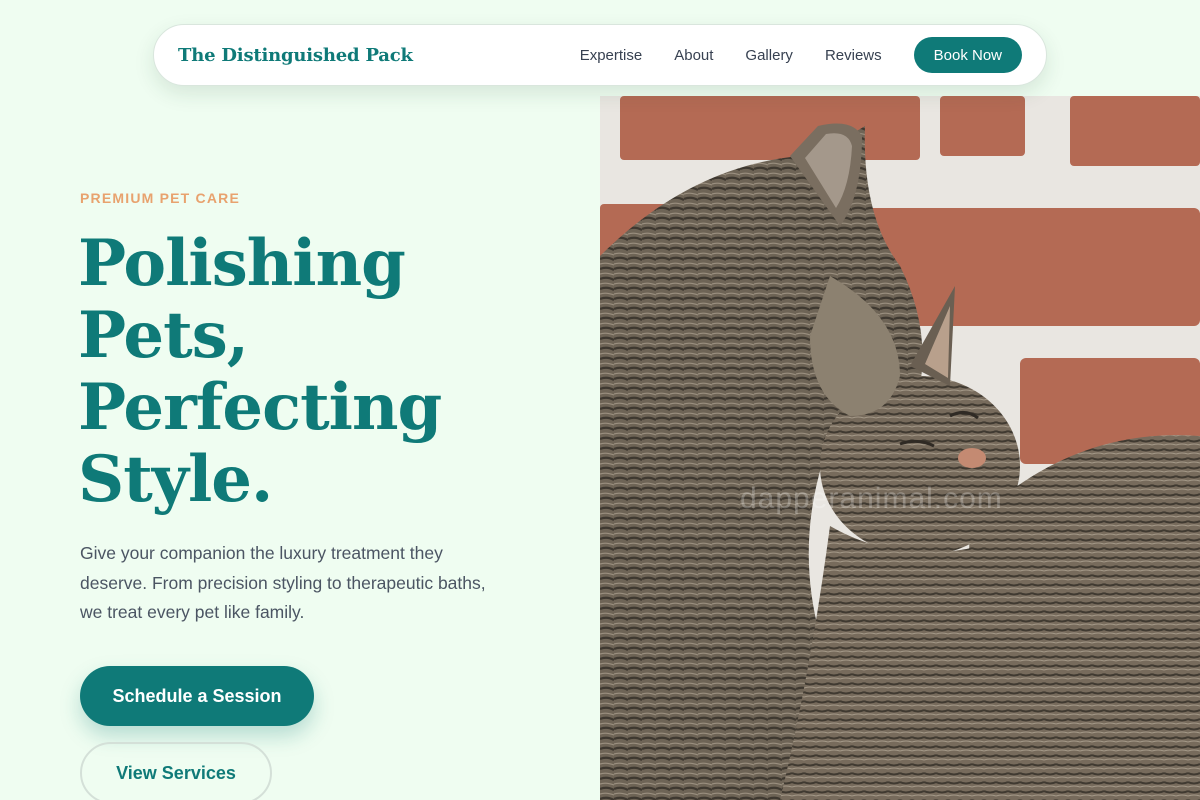 The height and width of the screenshot is (800, 1200). What do you see at coordinates (853, 55) in the screenshot?
I see `nav-link-reviews: Reviews` at bounding box center [853, 55].